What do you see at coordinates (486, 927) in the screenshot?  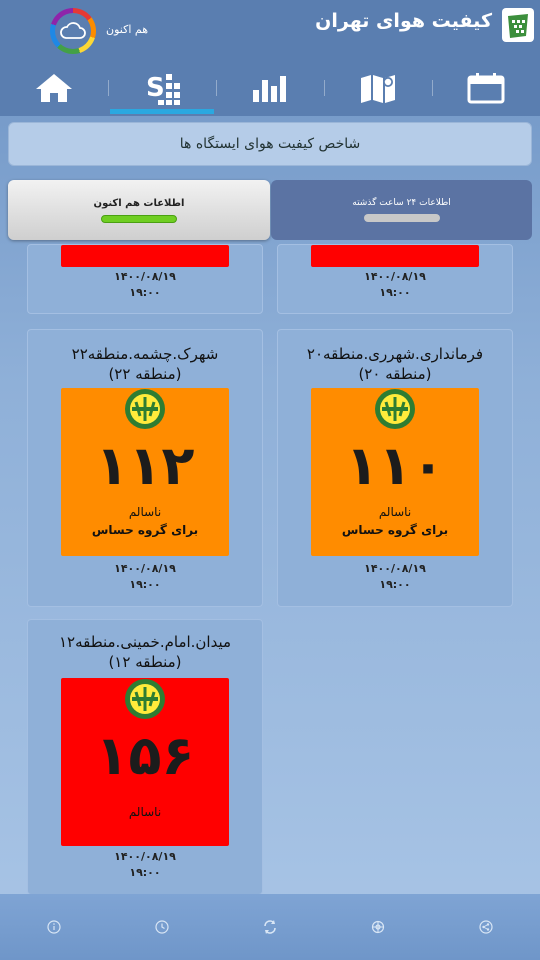 I see `share-icon` at bounding box center [486, 927].